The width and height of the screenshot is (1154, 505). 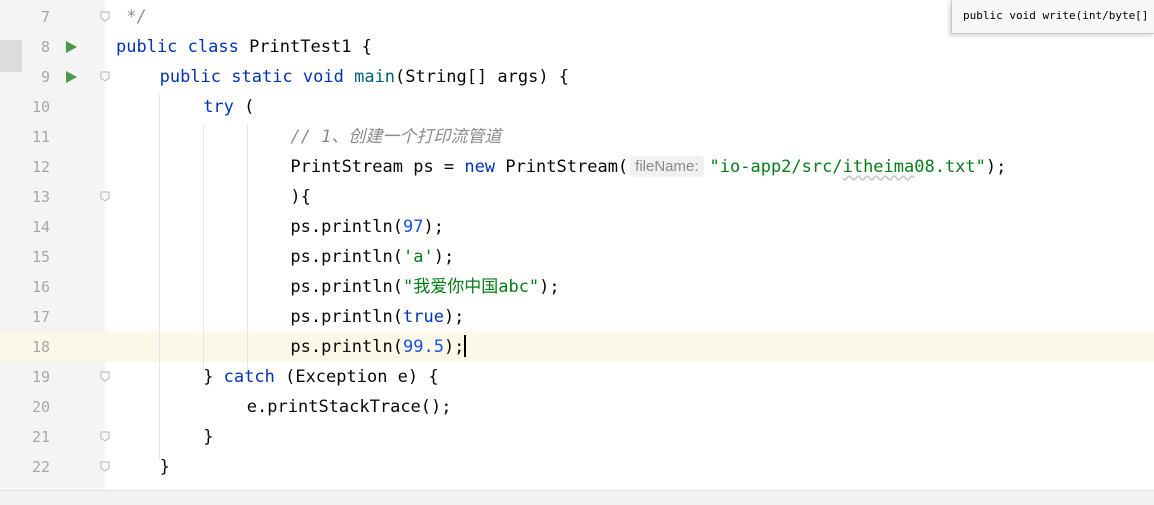 What do you see at coordinates (40, 107) in the screenshot?
I see `line-number: 10` at bounding box center [40, 107].